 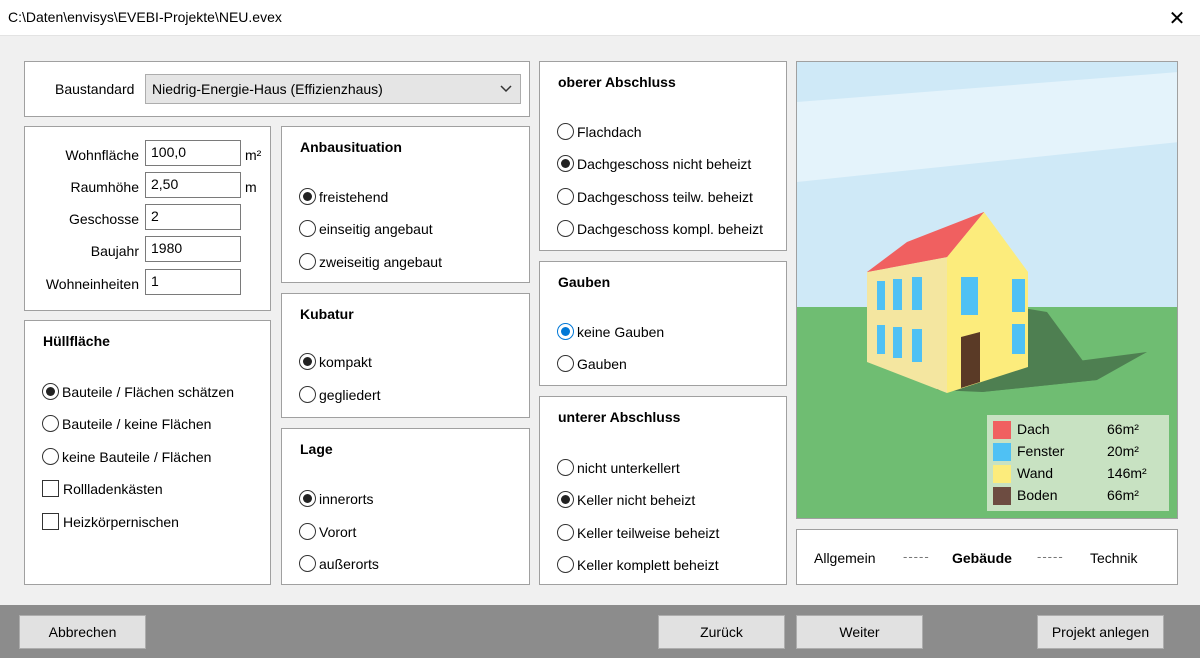 What do you see at coordinates (193, 282) in the screenshot?
I see `wohneinheiten-field: 1` at bounding box center [193, 282].